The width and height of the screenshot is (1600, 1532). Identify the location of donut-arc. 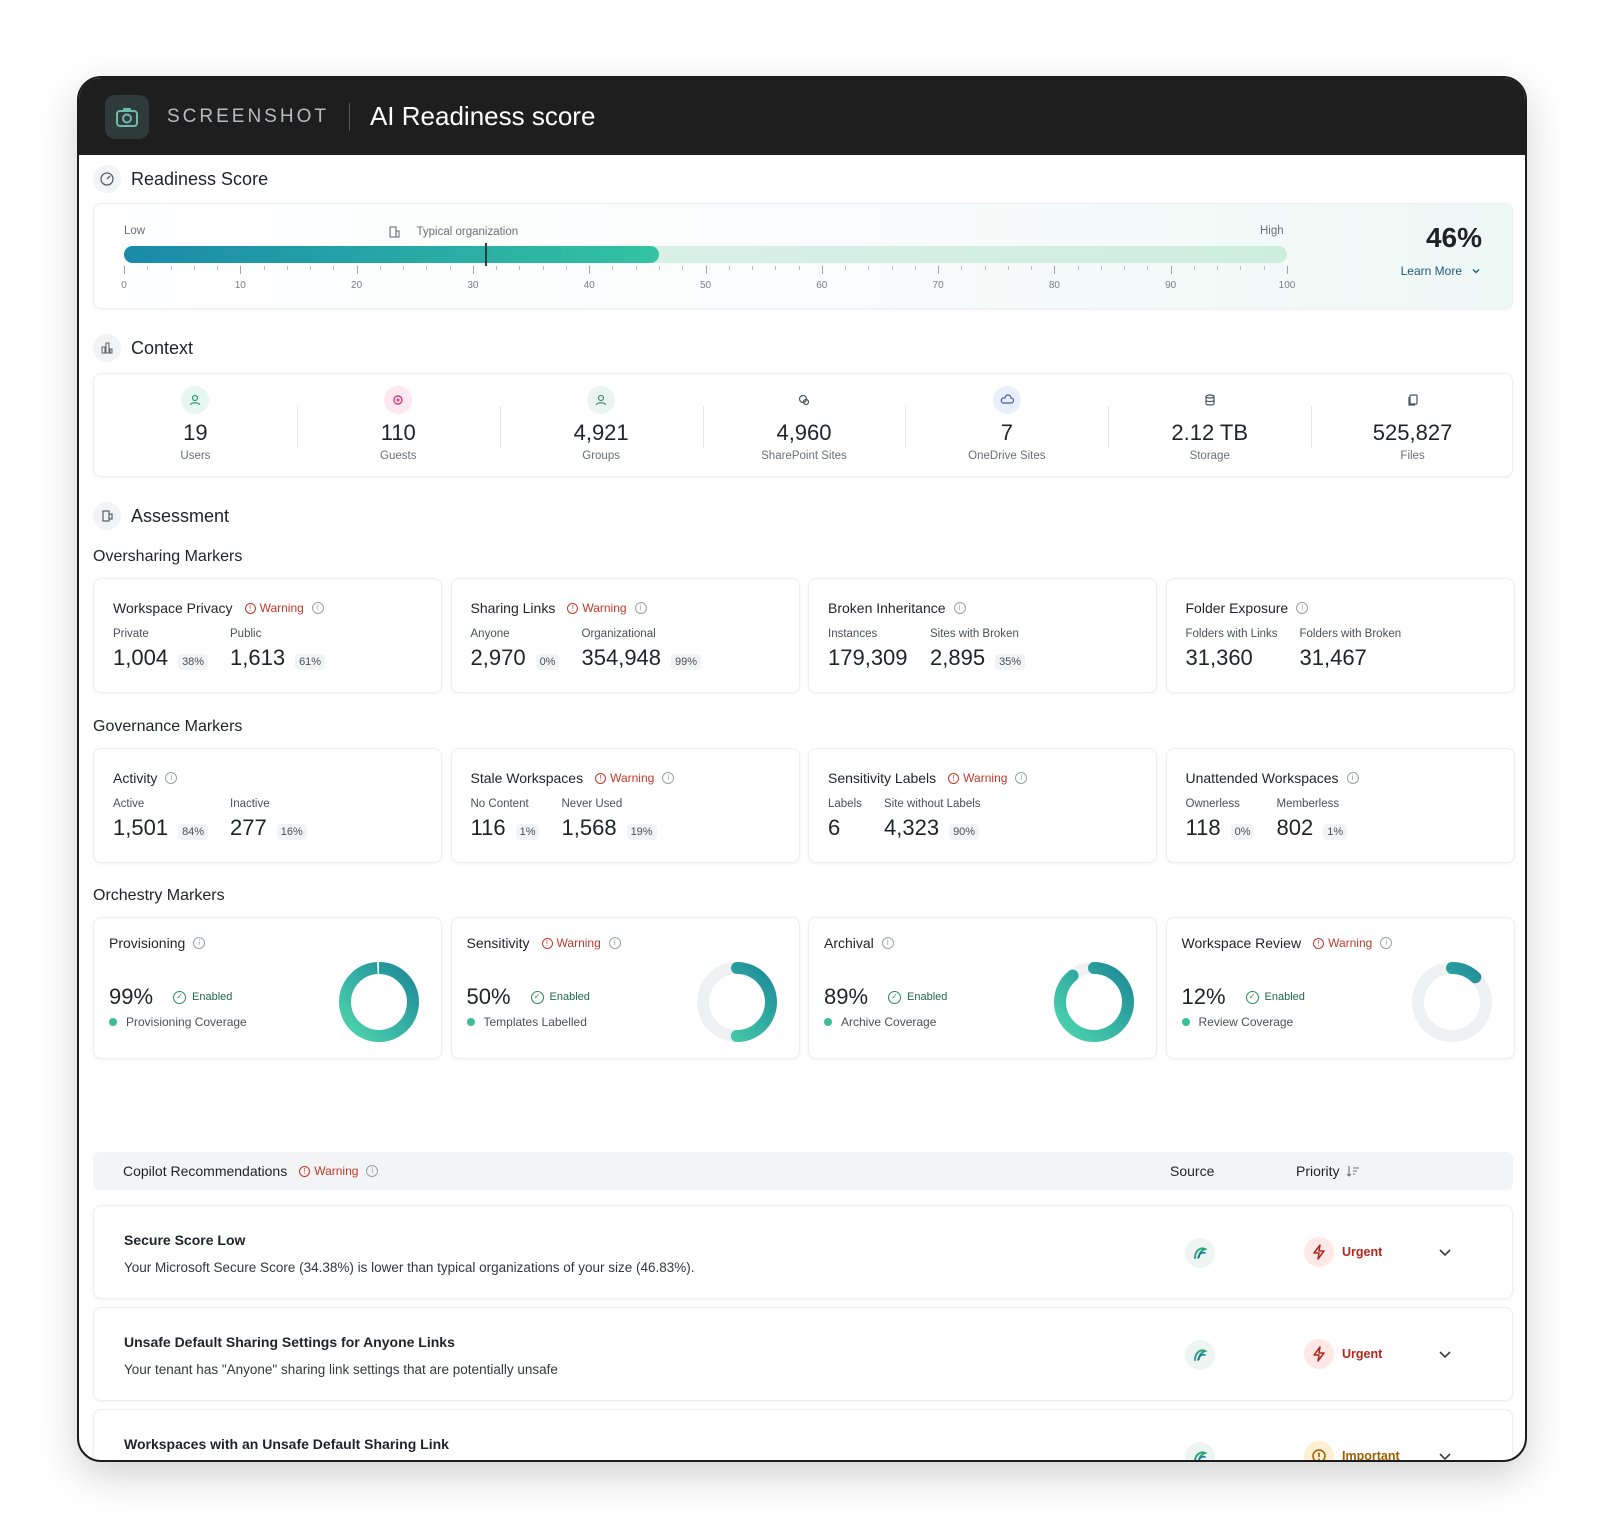
(379, 1002).